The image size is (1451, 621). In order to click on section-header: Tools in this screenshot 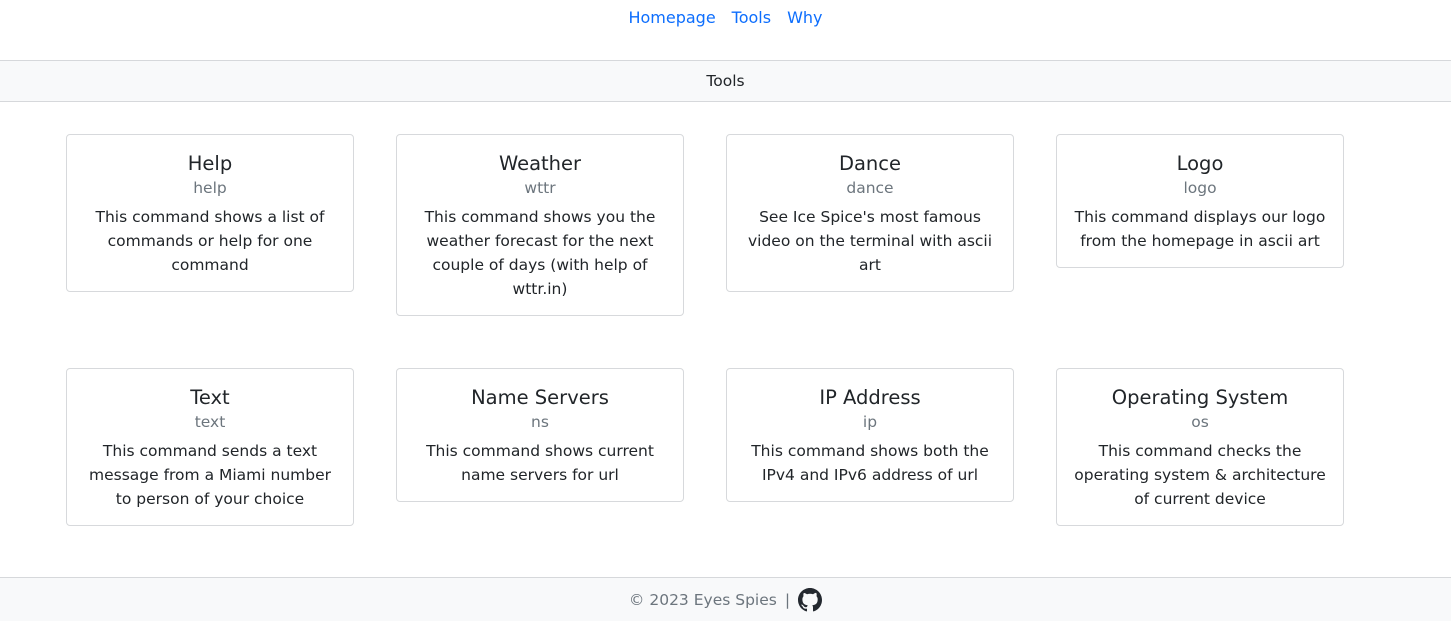, I will do `click(725, 81)`.